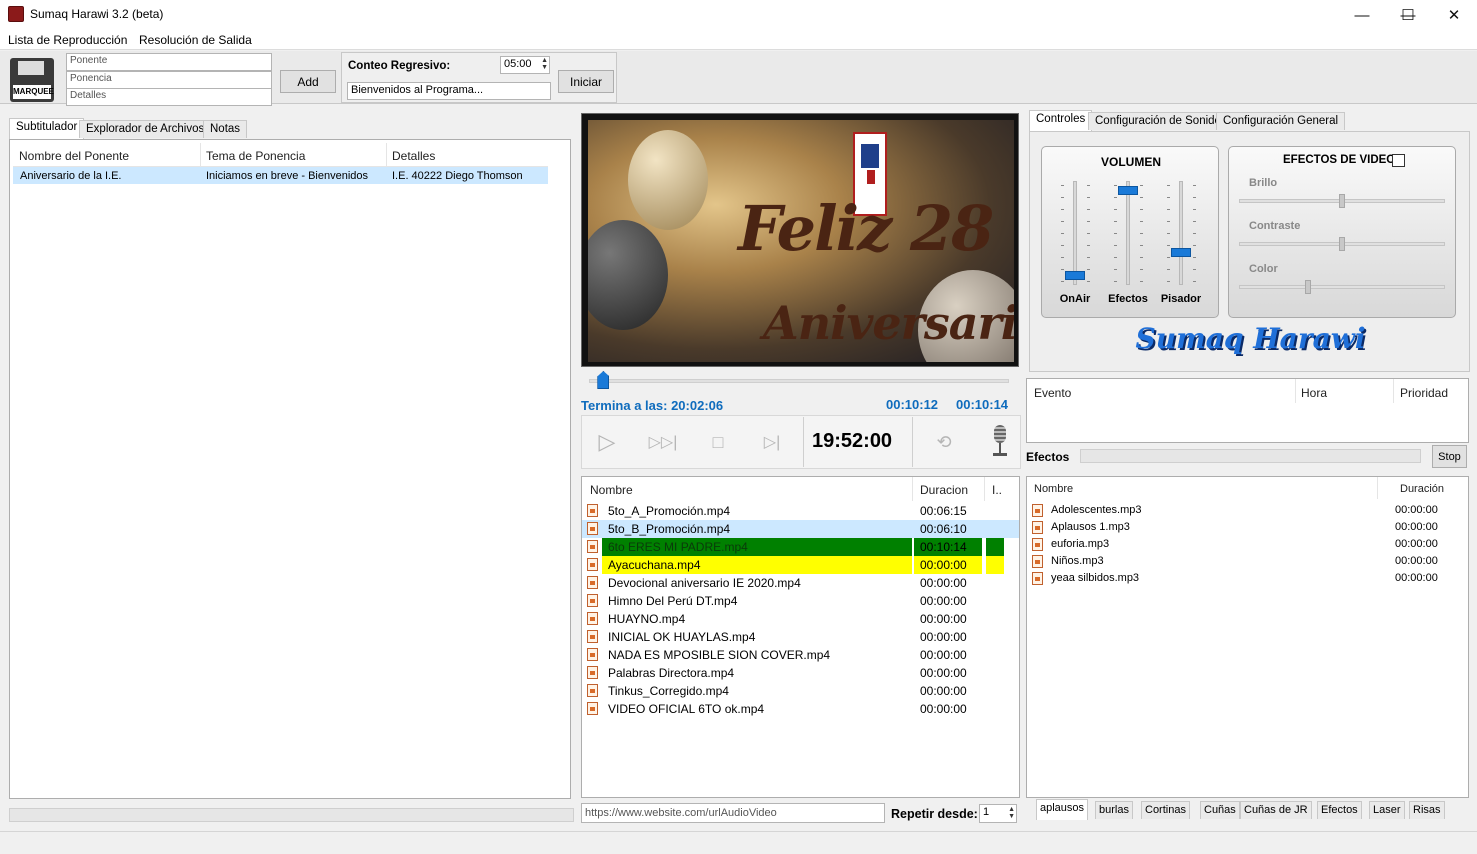 Image resolution: width=1477 pixels, height=854 pixels. What do you see at coordinates (32, 80) in the screenshot?
I see `marquee-save-icon: MARQUEE` at bounding box center [32, 80].